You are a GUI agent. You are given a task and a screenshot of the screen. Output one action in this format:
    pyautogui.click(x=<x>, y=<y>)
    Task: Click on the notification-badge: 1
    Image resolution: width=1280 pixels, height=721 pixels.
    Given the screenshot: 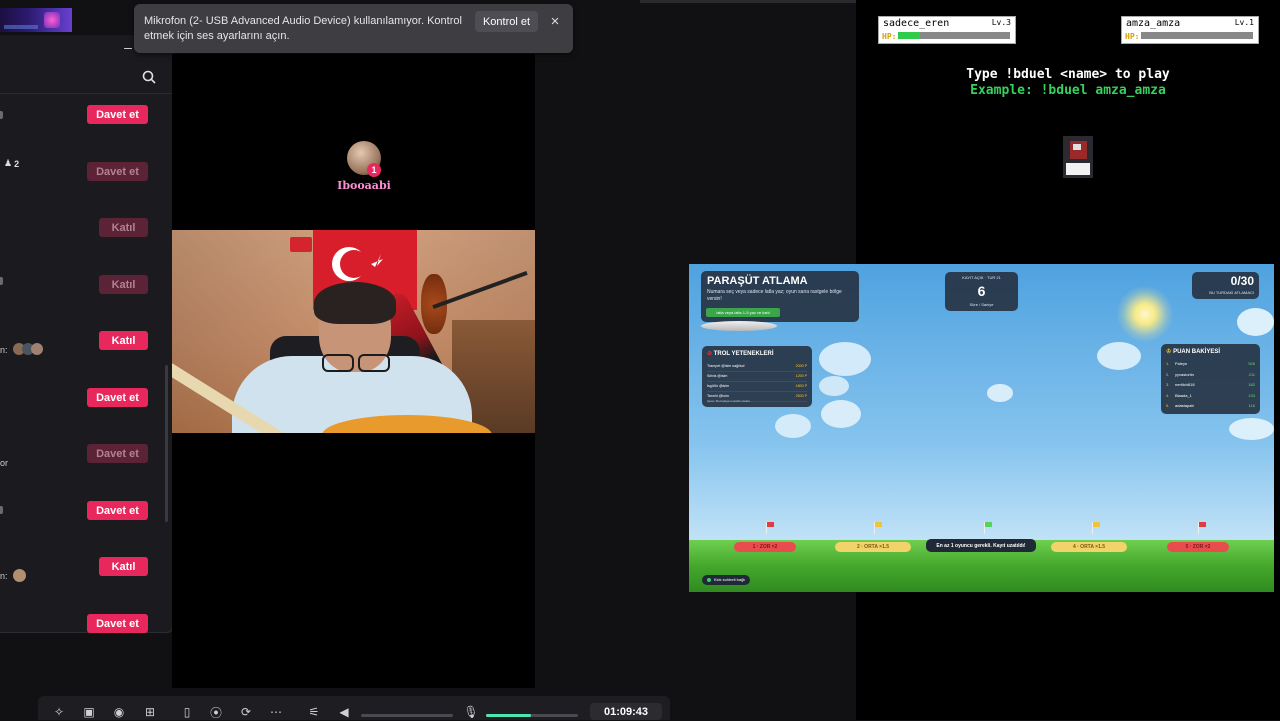 What is the action you would take?
    pyautogui.click(x=374, y=170)
    